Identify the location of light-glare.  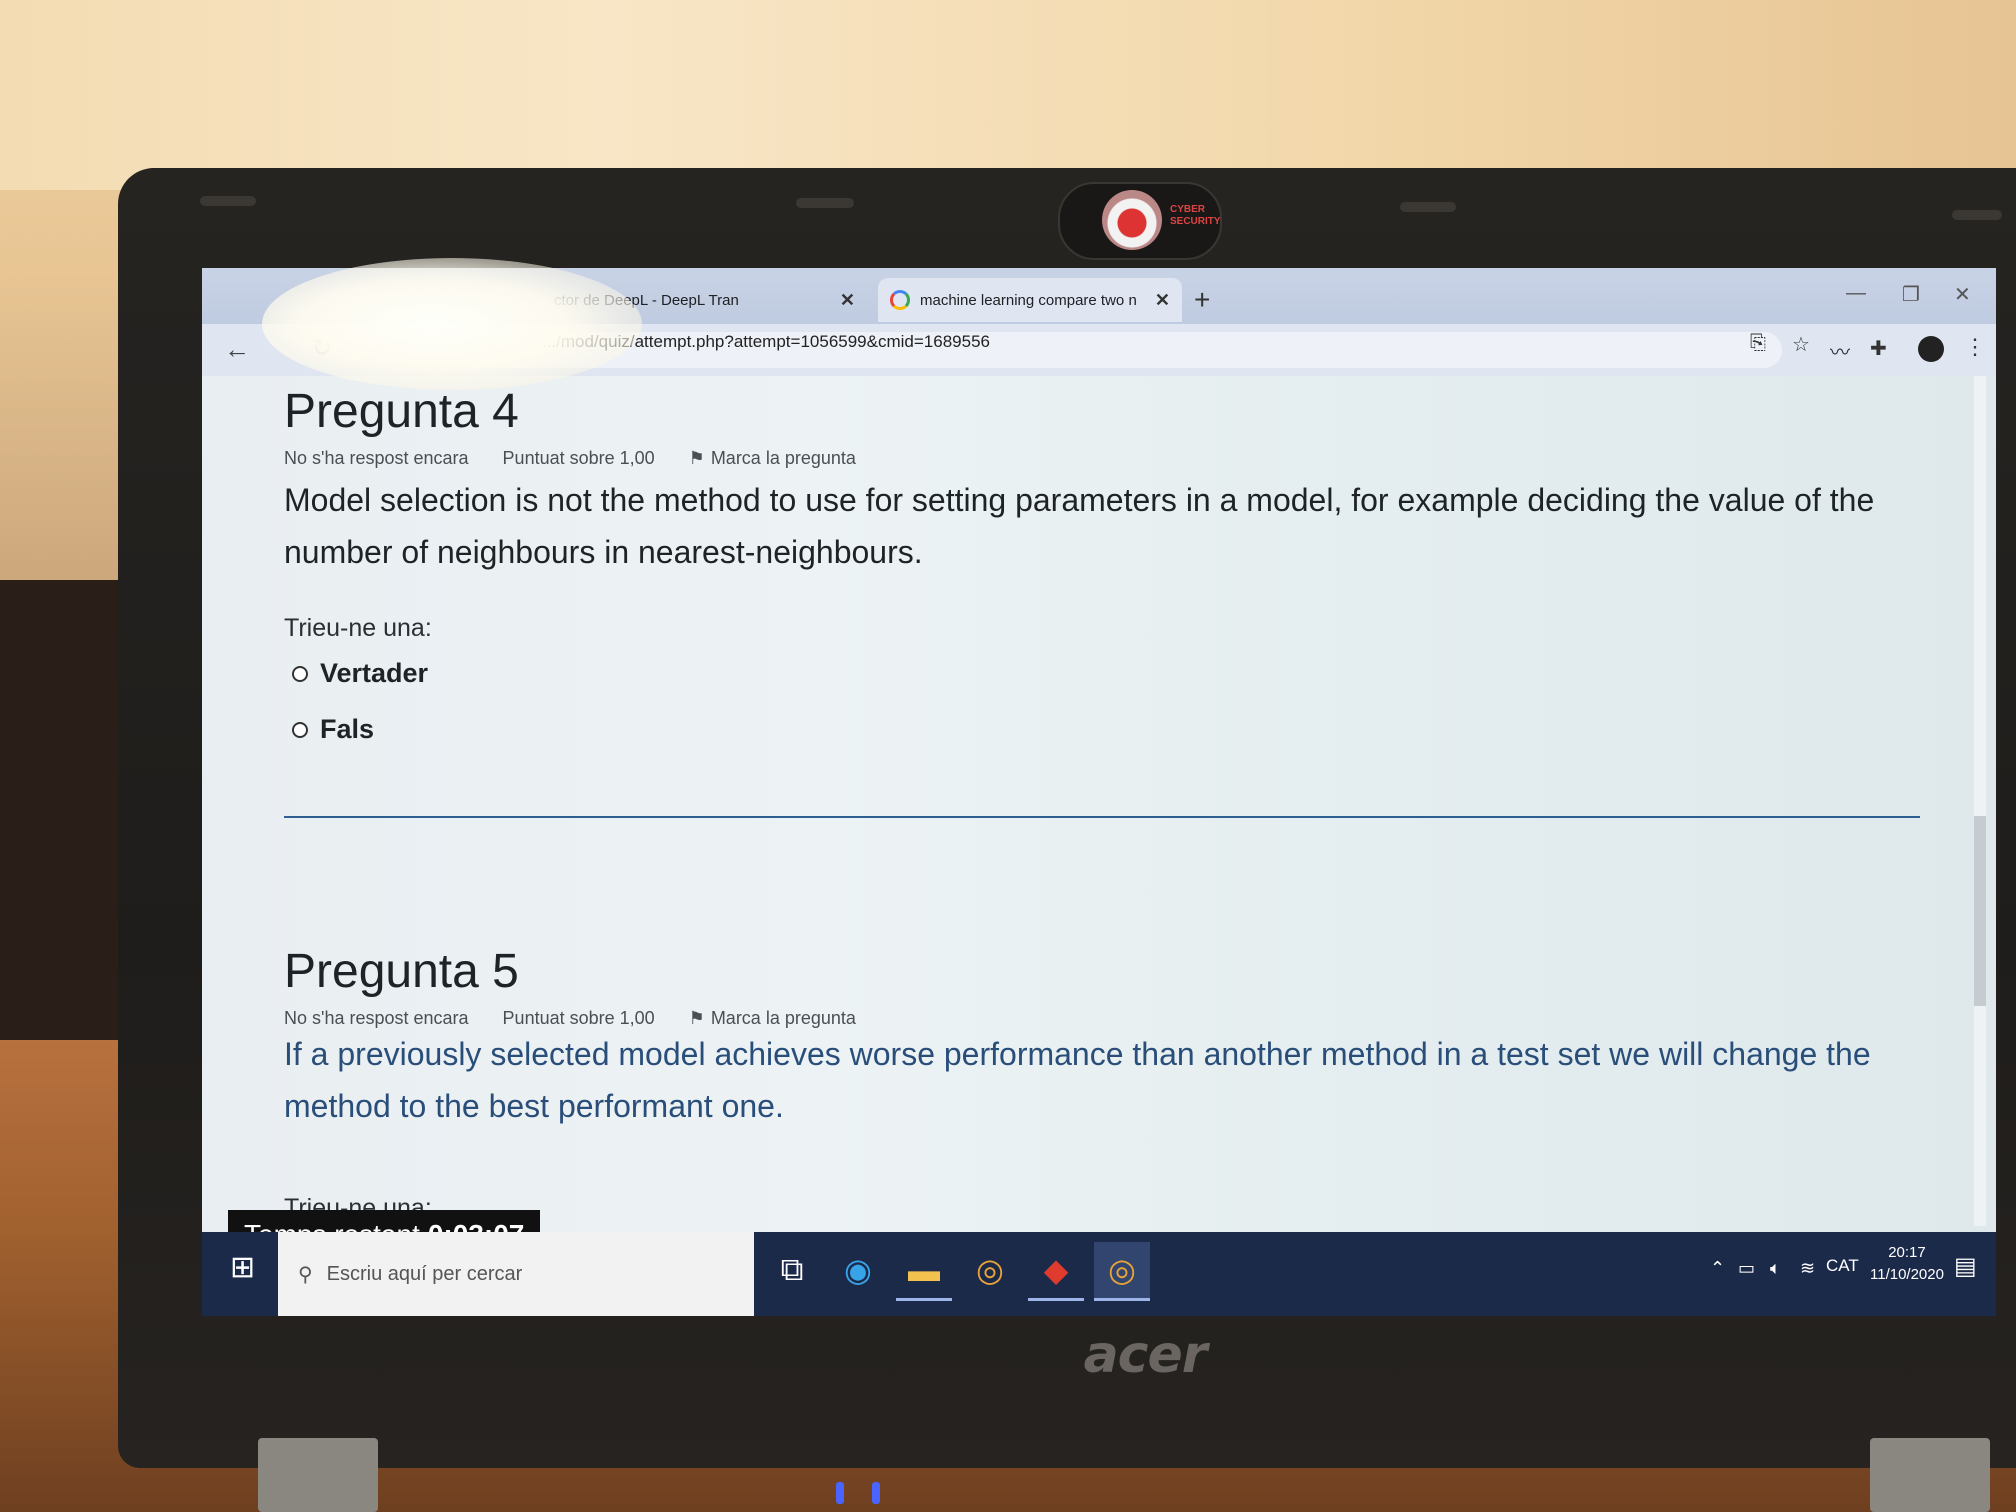
(452, 324).